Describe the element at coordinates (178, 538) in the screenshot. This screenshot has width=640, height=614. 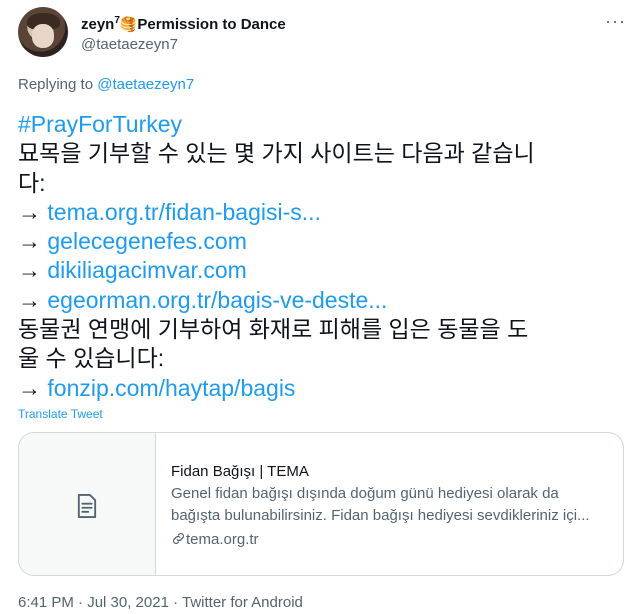
I see `link-icon` at that location.